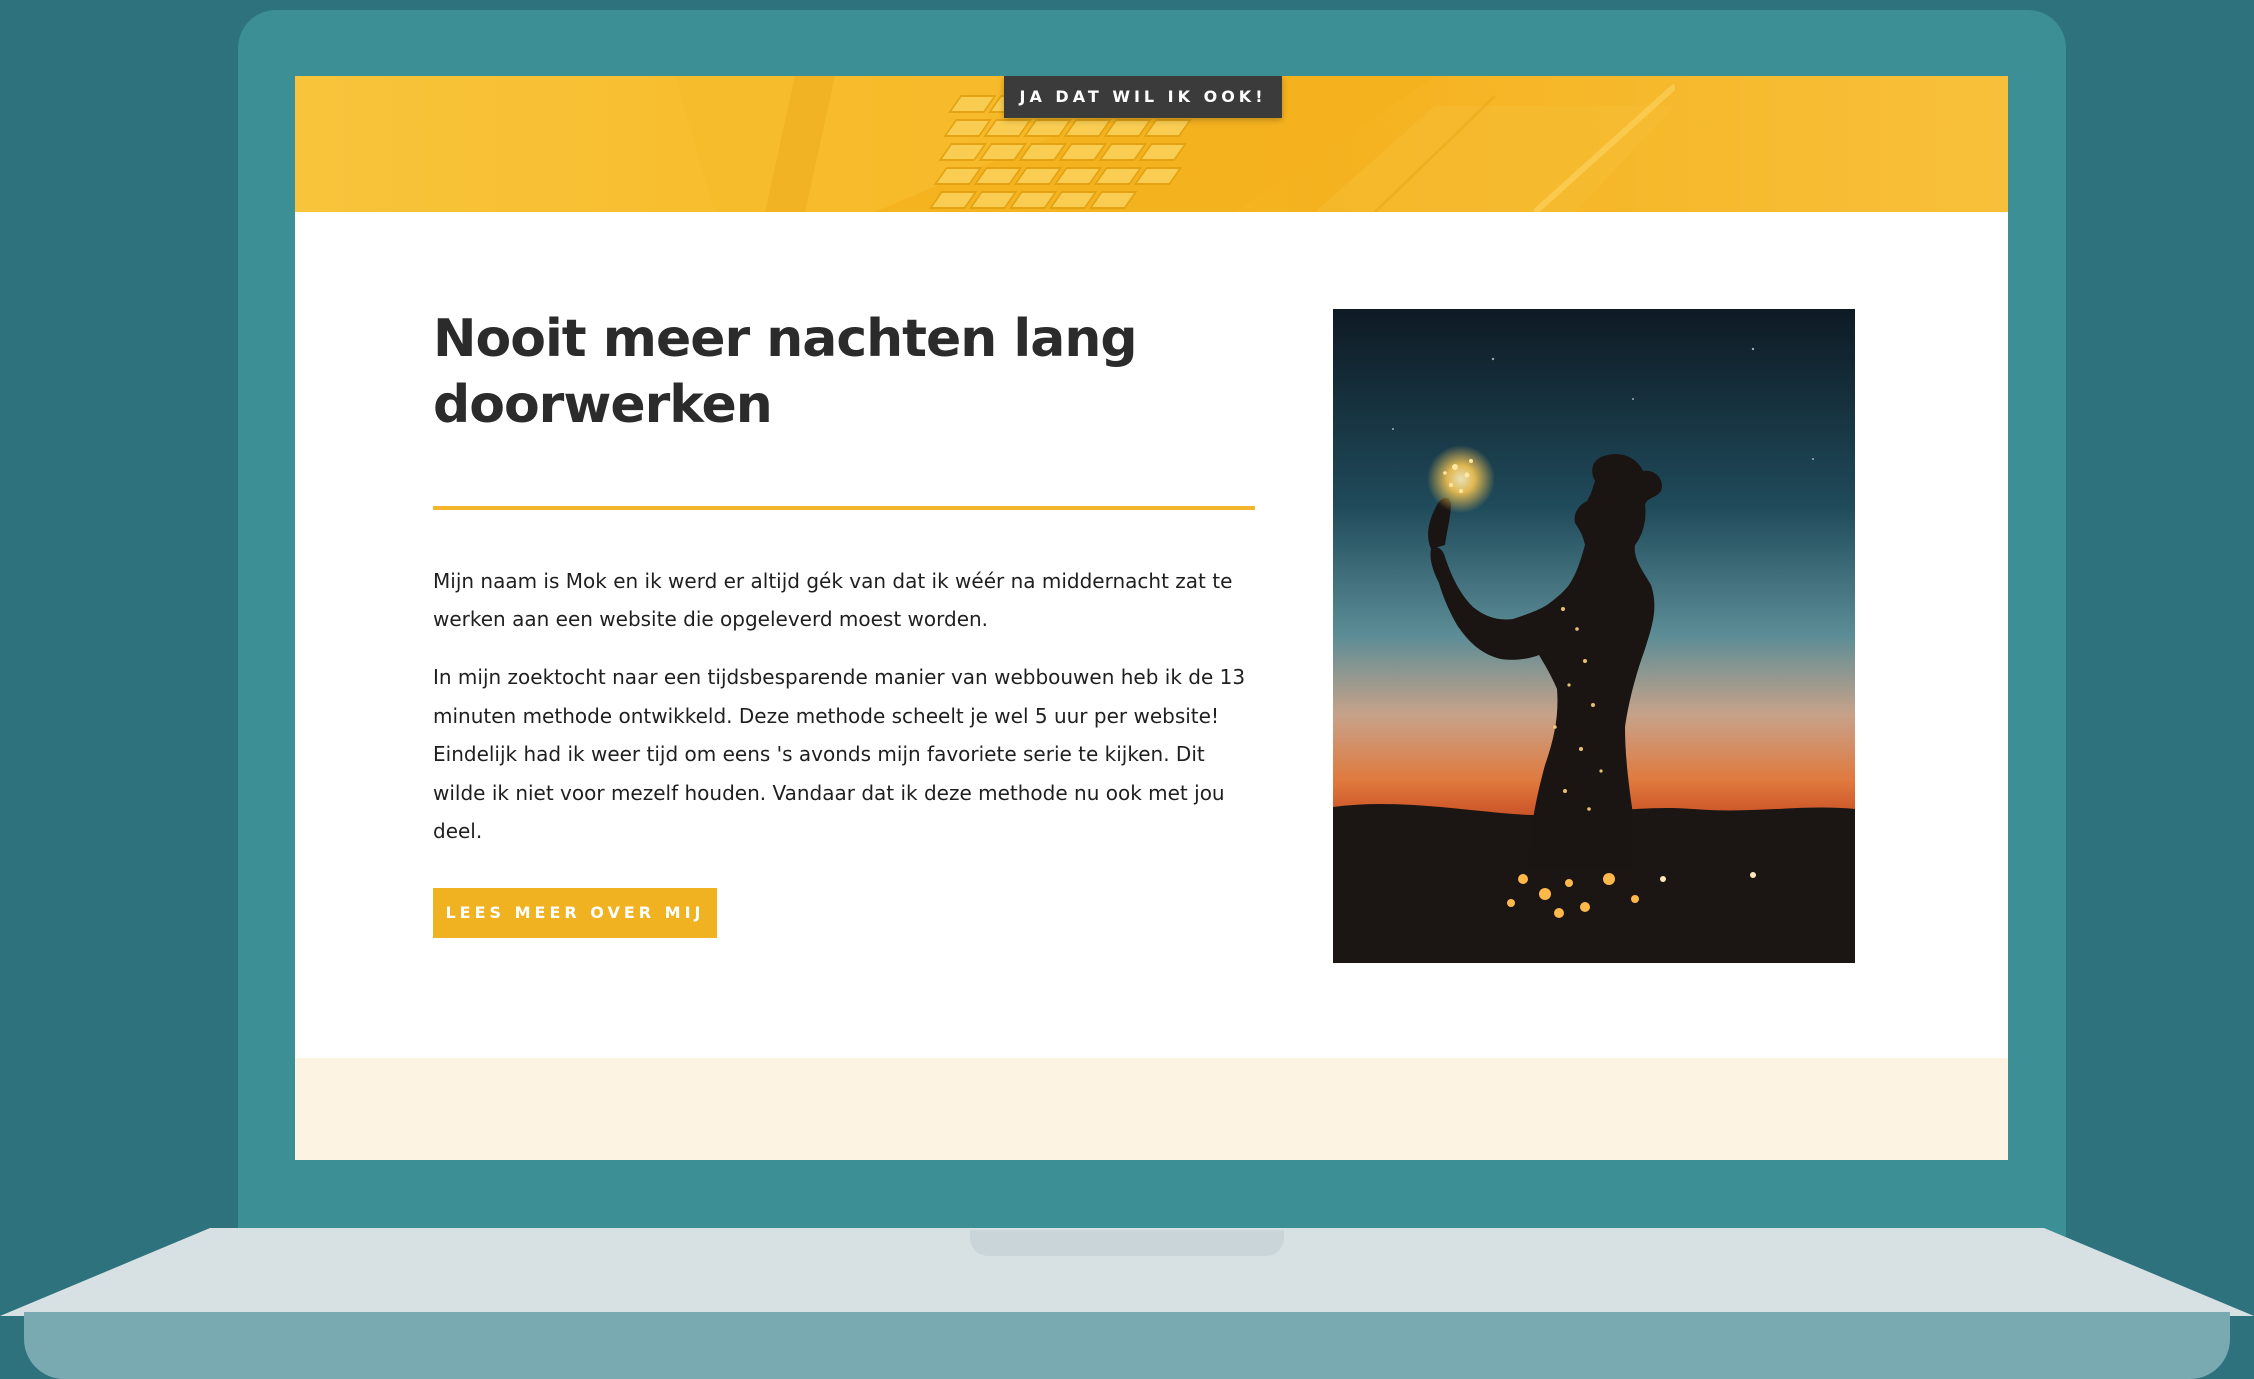  Describe the element at coordinates (844, 508) in the screenshot. I see `title-divider` at that location.